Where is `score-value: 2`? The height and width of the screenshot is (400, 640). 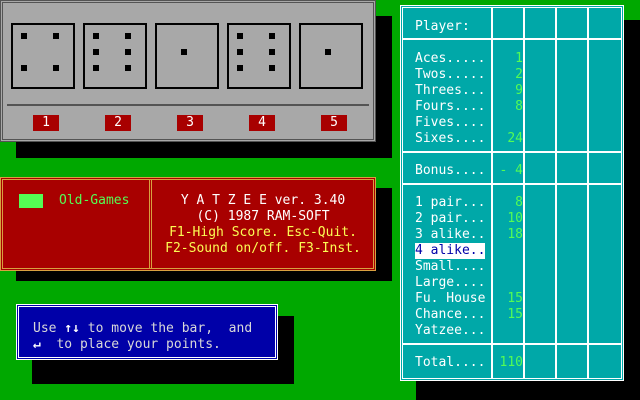 score-value: 2 is located at coordinates (519, 74).